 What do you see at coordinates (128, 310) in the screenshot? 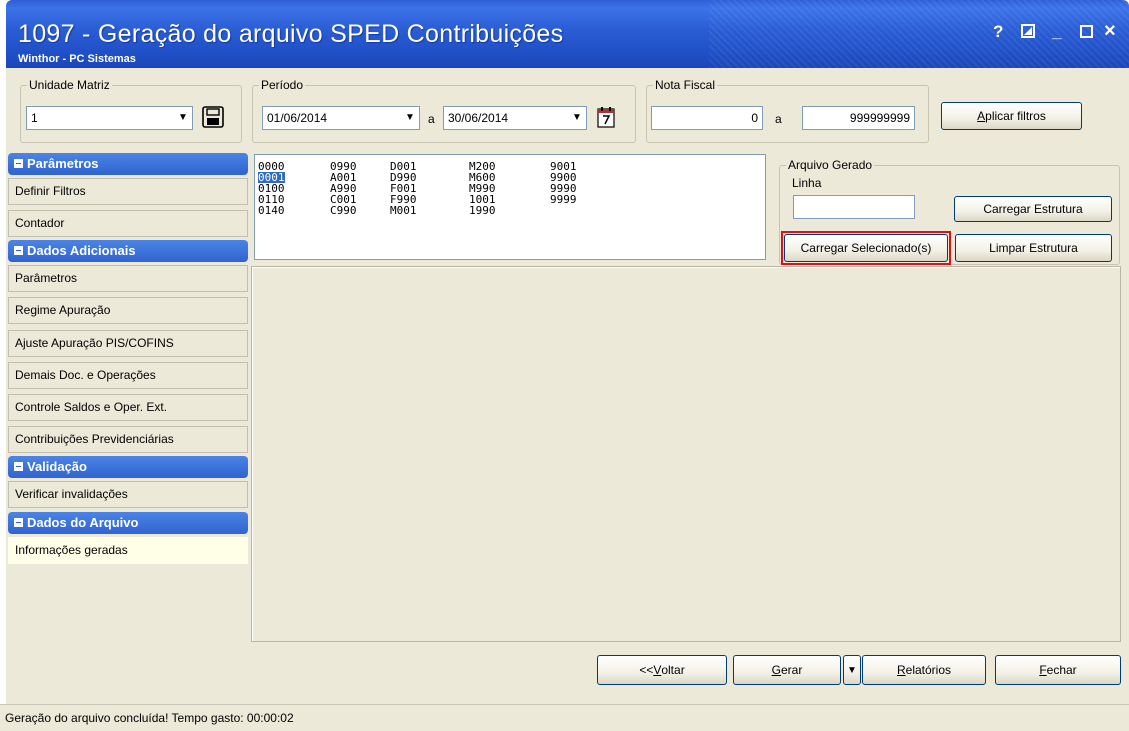
I see `sidebar-item-regime-apuracao: Regime Apuração` at bounding box center [128, 310].